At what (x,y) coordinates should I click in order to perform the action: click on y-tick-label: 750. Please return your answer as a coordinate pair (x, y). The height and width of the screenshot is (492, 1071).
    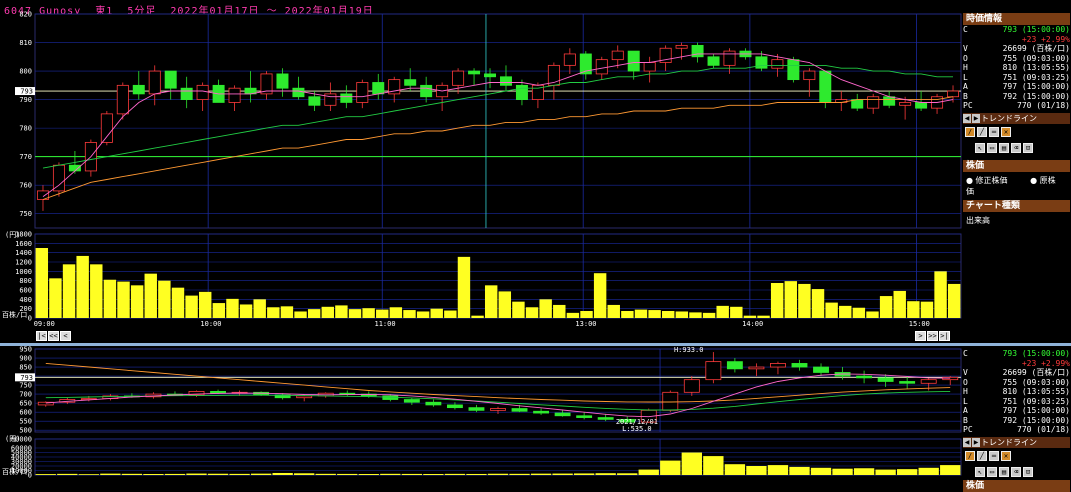
    Looking at the image, I should click on (25, 214).